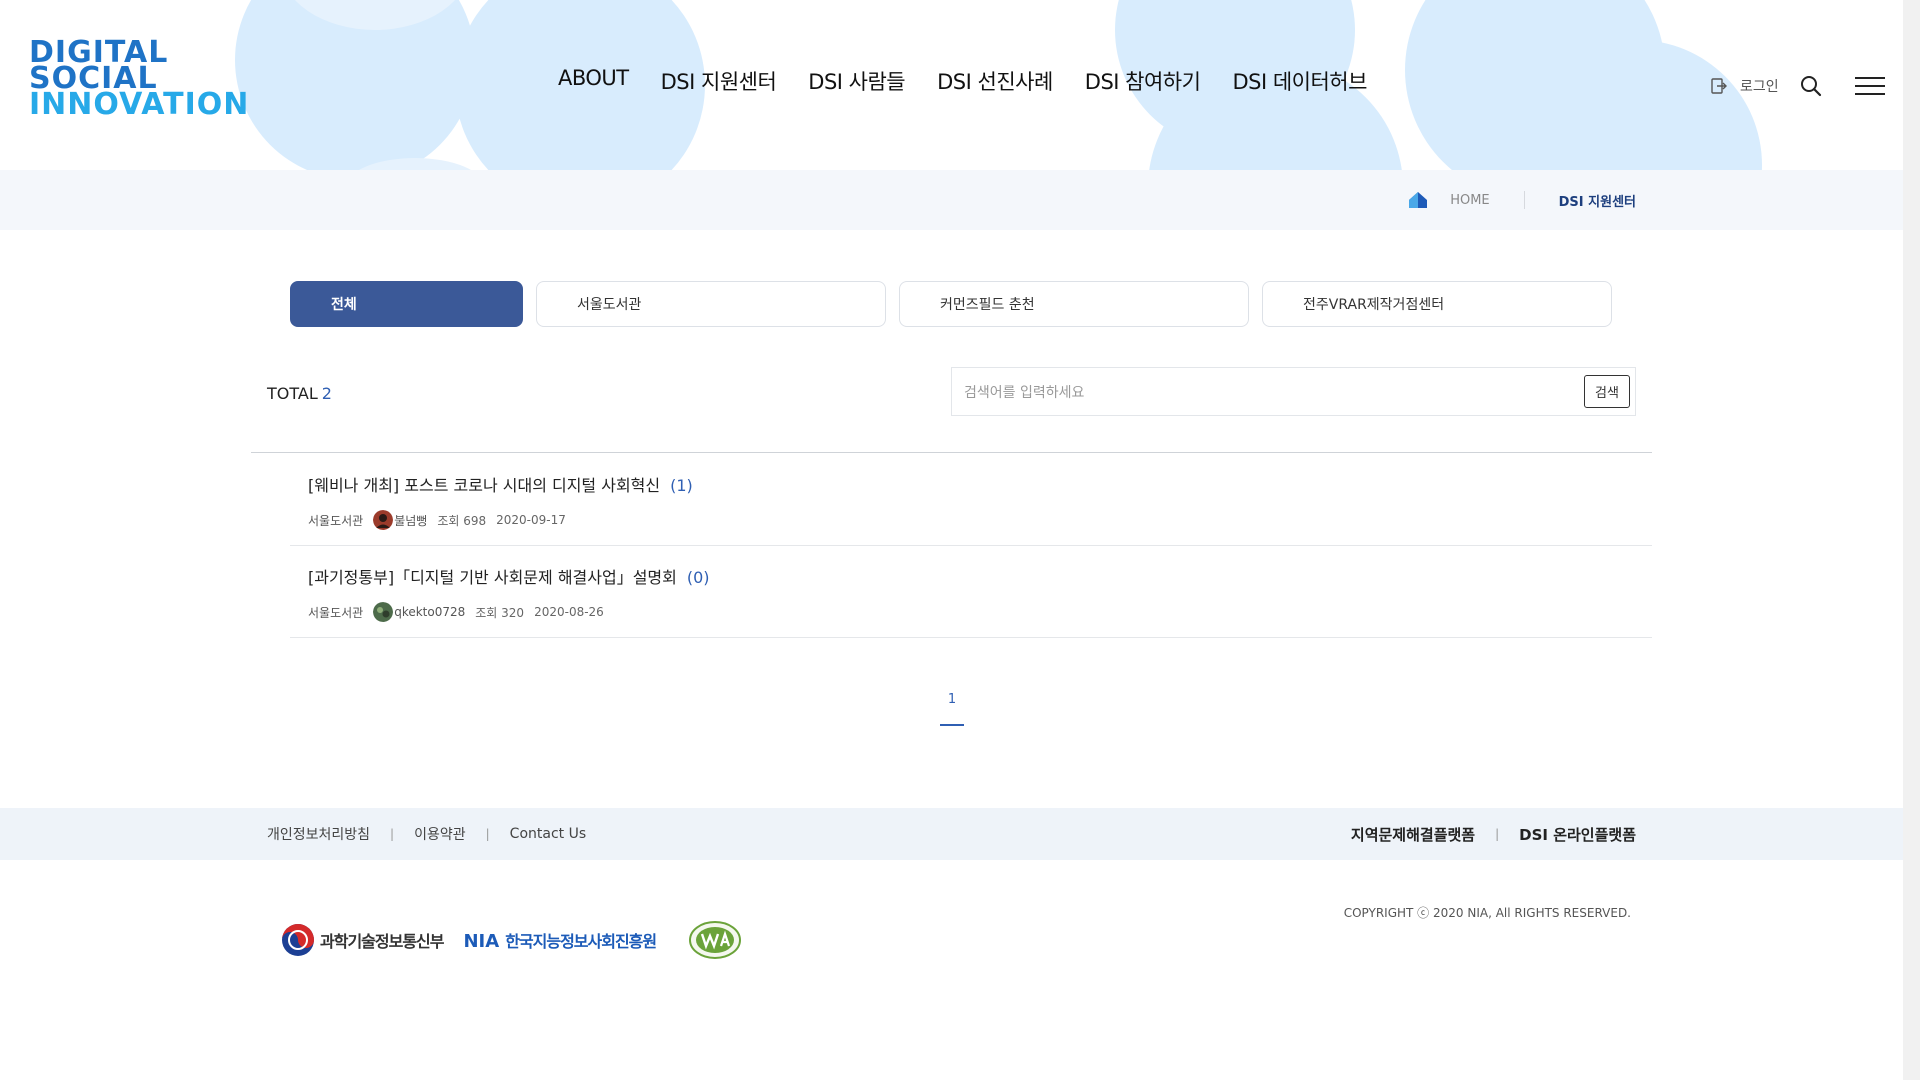 The height and width of the screenshot is (1080, 1920). I want to click on post-title: [웨비나 개최] 포스트 코로나 시대의 디지털 사회혁신, so click(484, 485).